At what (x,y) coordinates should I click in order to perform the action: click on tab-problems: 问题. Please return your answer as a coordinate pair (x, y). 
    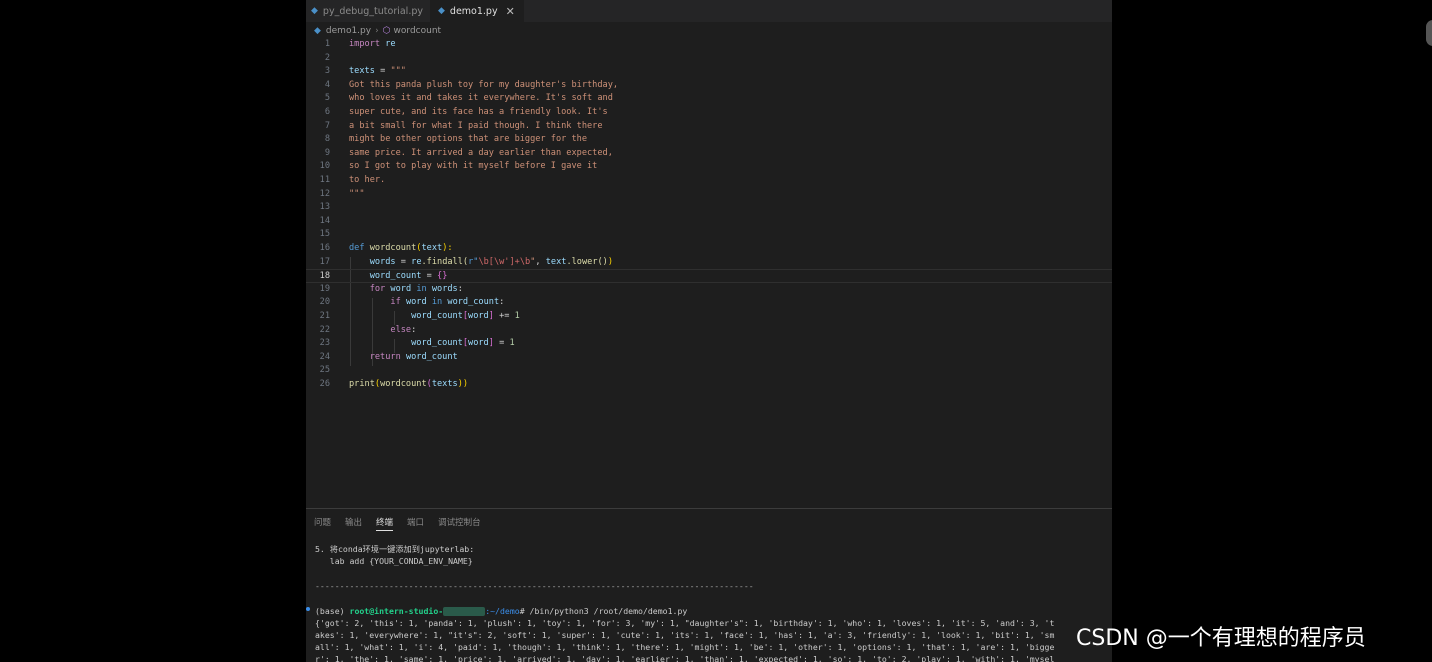
    Looking at the image, I should click on (322, 523).